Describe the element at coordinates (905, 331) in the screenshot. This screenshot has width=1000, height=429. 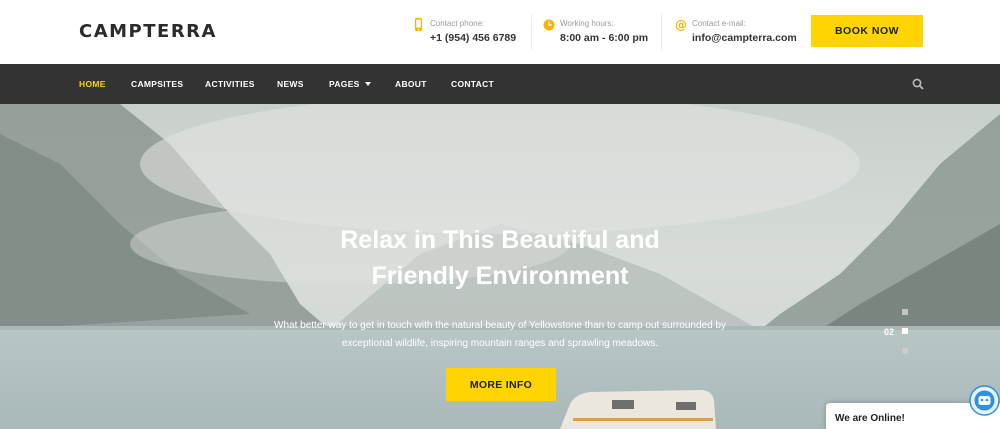
I see `slider-dot-active` at that location.